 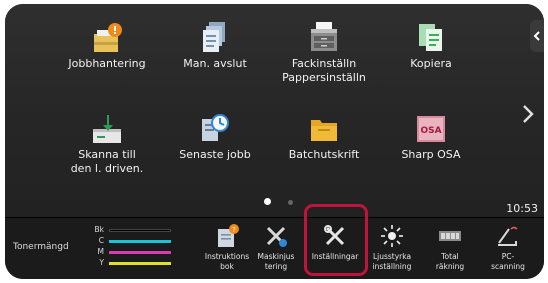 I want to click on shortcut-installningar: Inställningar, so click(x=335, y=248).